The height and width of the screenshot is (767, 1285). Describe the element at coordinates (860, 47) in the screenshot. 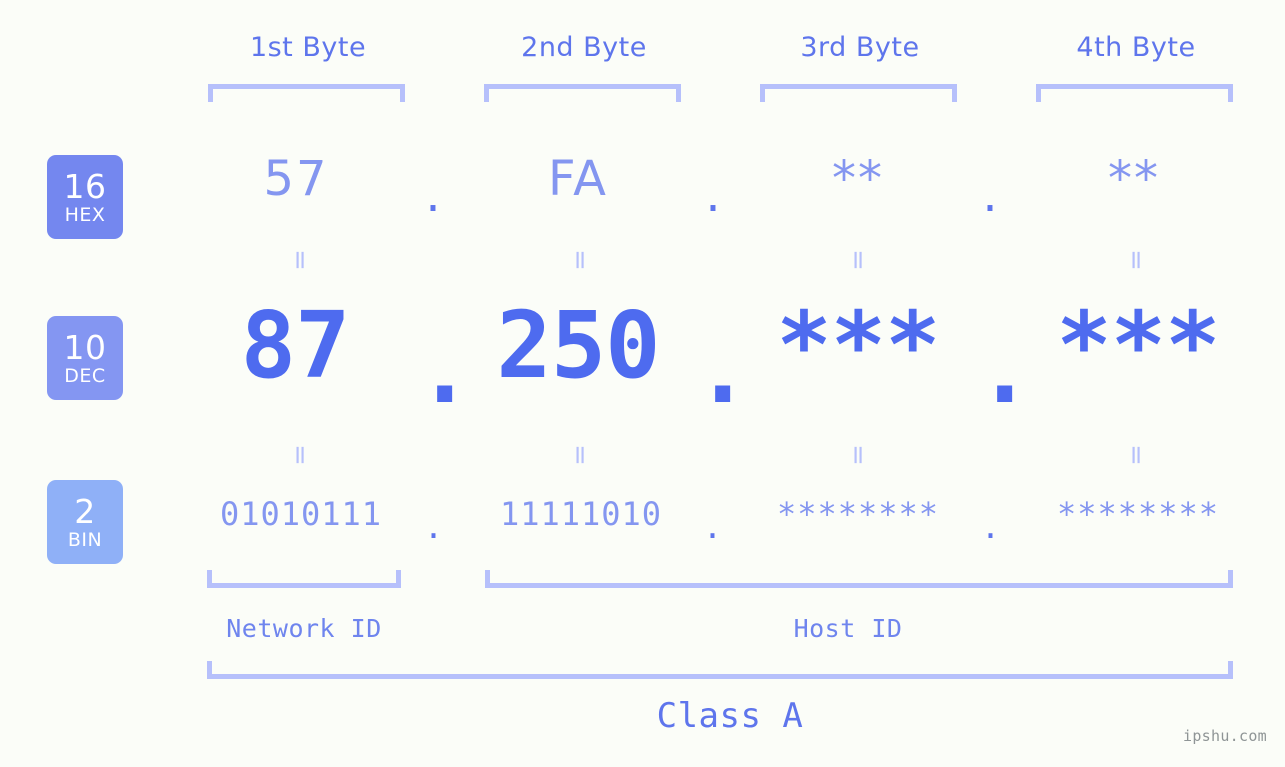

I see `byte-header-3: 3rd Byte` at that location.